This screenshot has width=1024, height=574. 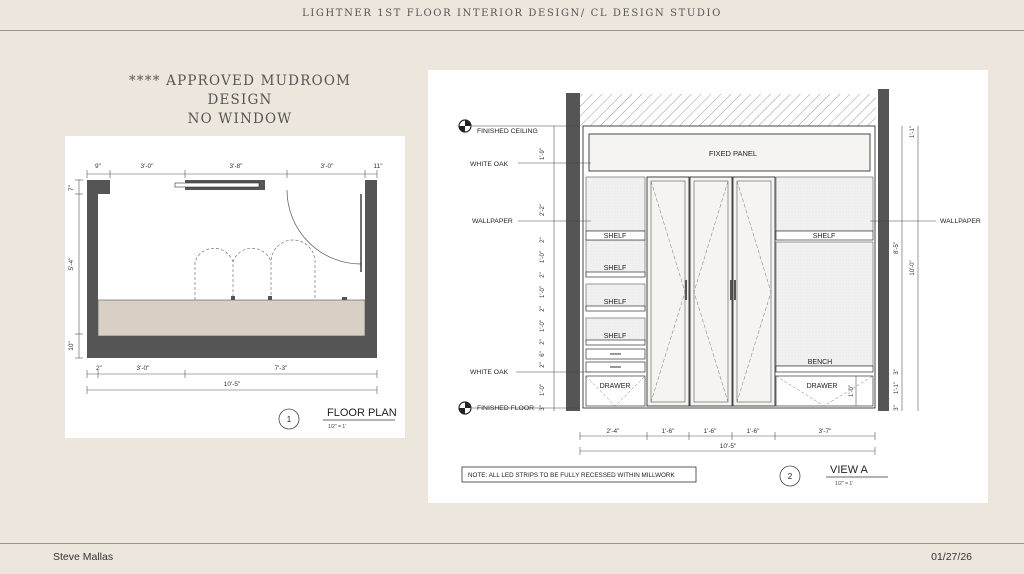 I want to click on ceiling-hatch, so click(x=728, y=110).